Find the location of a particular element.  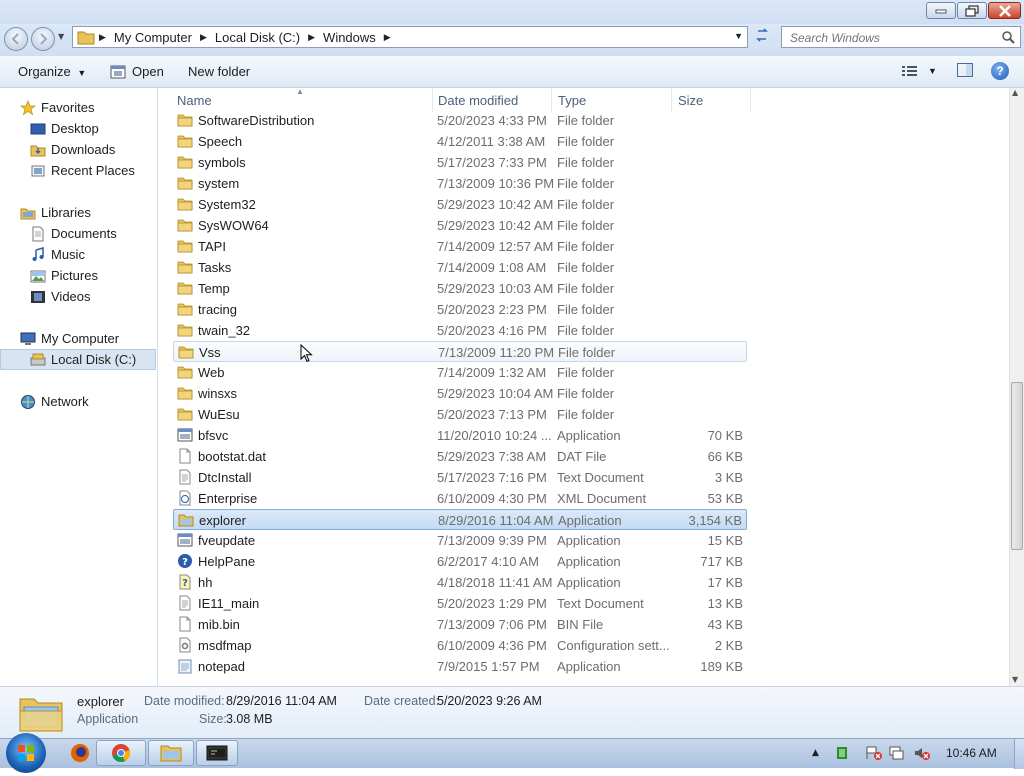

forward-button is located at coordinates (43, 39).